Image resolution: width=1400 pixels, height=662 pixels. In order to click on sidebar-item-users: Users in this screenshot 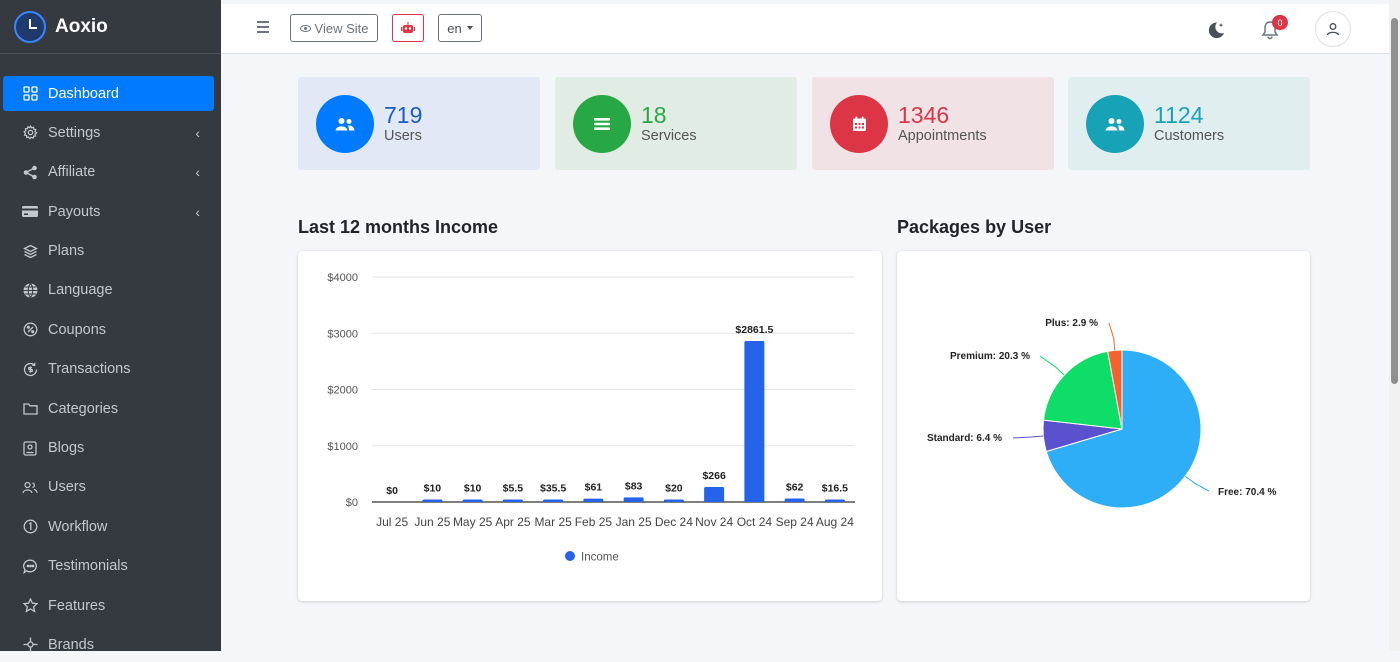, I will do `click(108, 487)`.